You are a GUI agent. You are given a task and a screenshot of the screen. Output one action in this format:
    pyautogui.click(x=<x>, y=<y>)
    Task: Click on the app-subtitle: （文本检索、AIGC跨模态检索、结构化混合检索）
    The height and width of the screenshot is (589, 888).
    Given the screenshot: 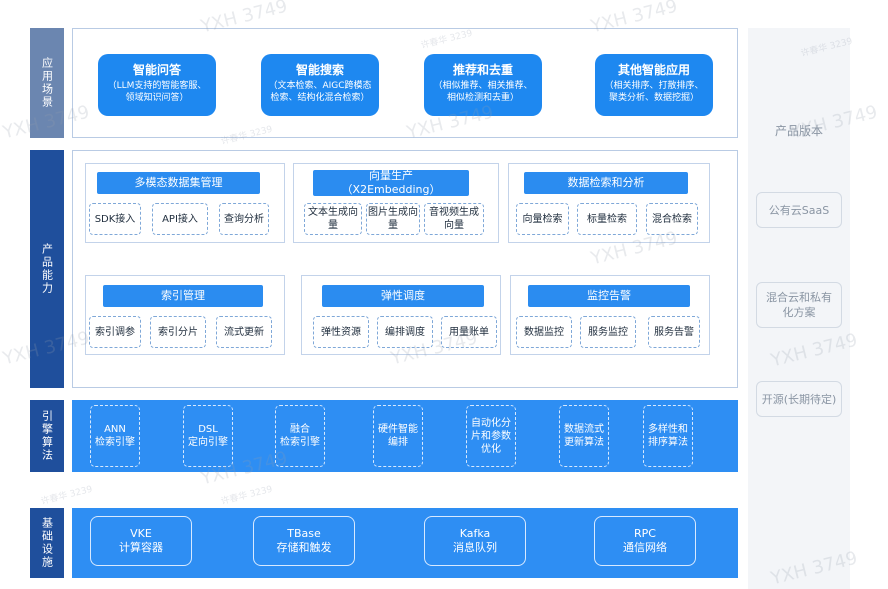 What is the action you would take?
    pyautogui.click(x=320, y=92)
    